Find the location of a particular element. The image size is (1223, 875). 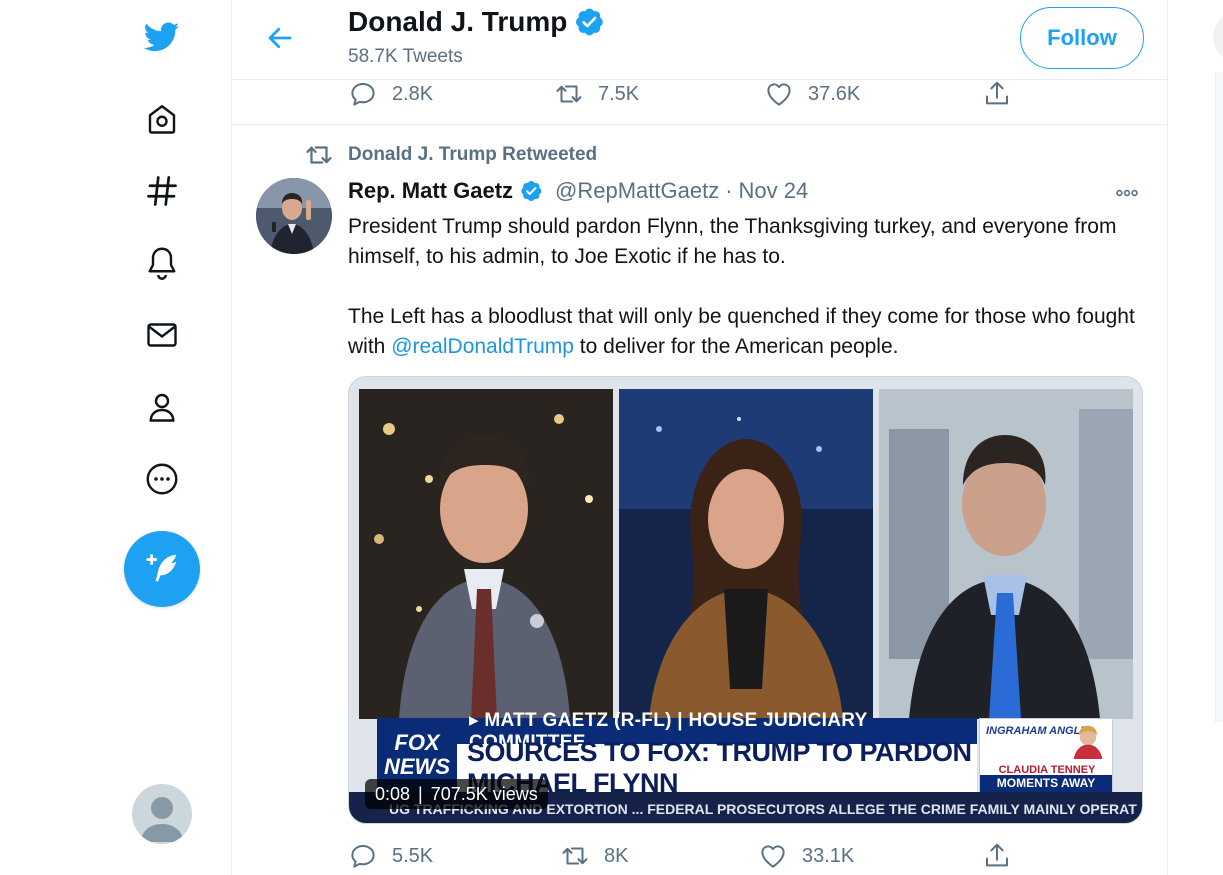

video-stats-badge: 0:08 | 707.5K views is located at coordinates (456, 794).